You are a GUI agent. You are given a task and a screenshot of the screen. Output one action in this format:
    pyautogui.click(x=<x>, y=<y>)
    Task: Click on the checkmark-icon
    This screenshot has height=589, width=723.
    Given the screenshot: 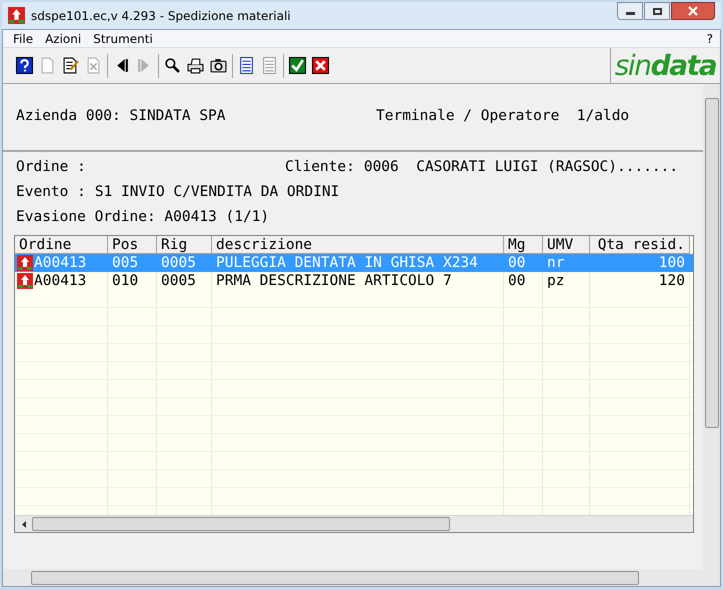 What is the action you would take?
    pyautogui.click(x=297, y=65)
    